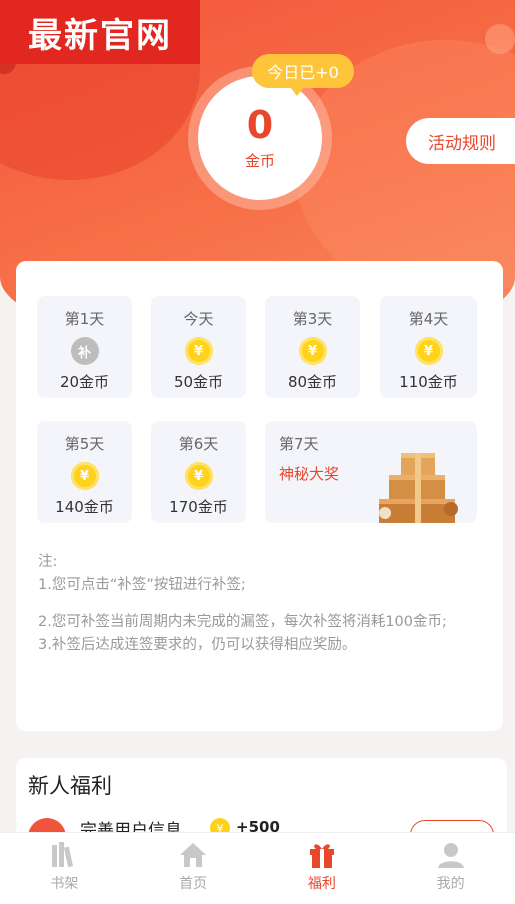 Image resolution: width=515 pixels, height=904 pixels. Describe the element at coordinates (193, 868) in the screenshot. I see `tab-home: 首页` at that location.